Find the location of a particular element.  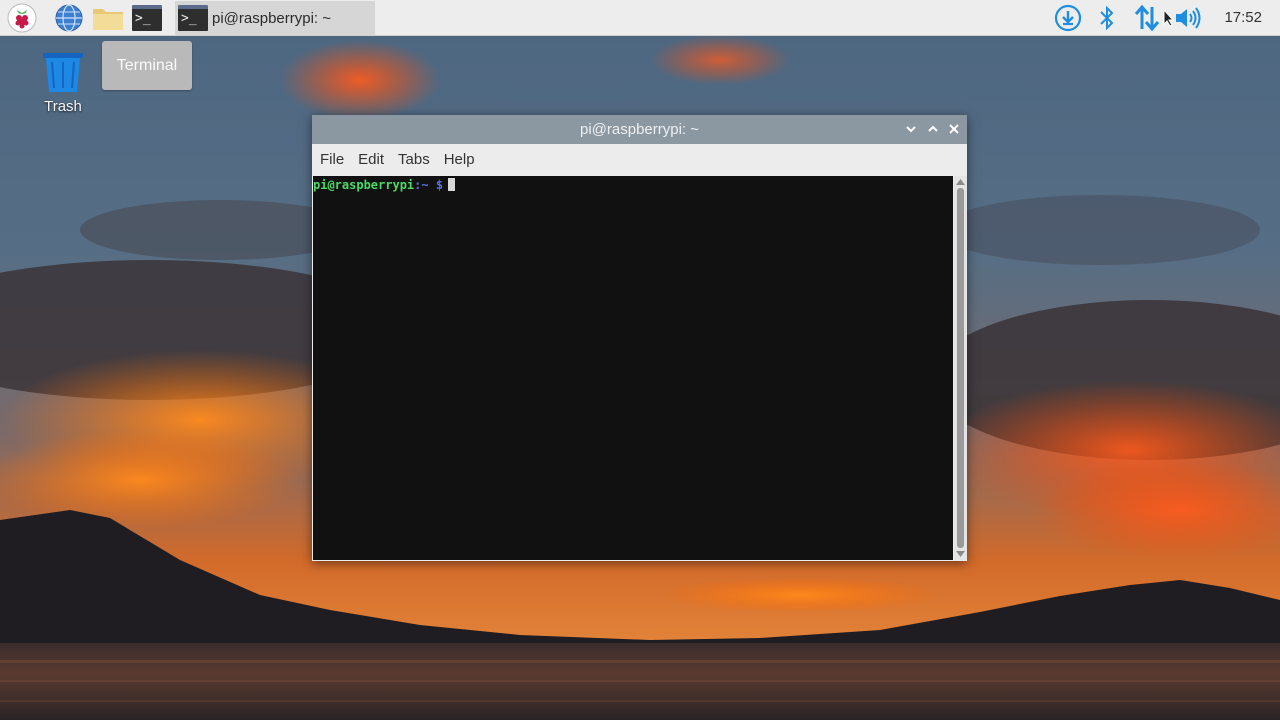

trash-label: Trash is located at coordinates (63, 106).